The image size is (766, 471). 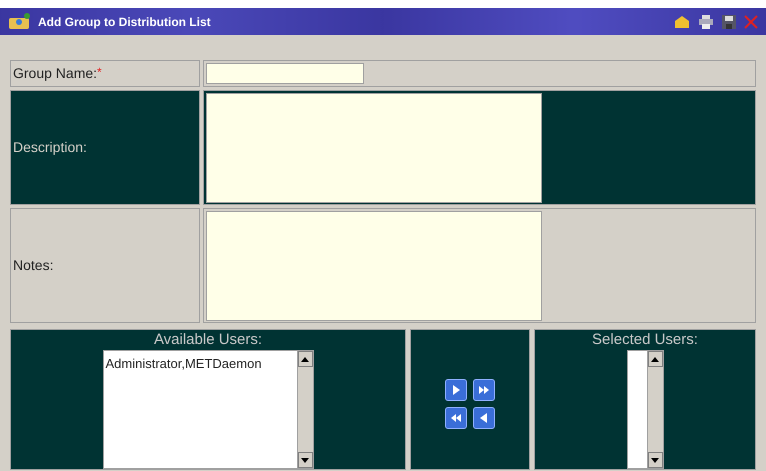 What do you see at coordinates (201, 364) in the screenshot?
I see `list-item: Administrator,METDaemon` at bounding box center [201, 364].